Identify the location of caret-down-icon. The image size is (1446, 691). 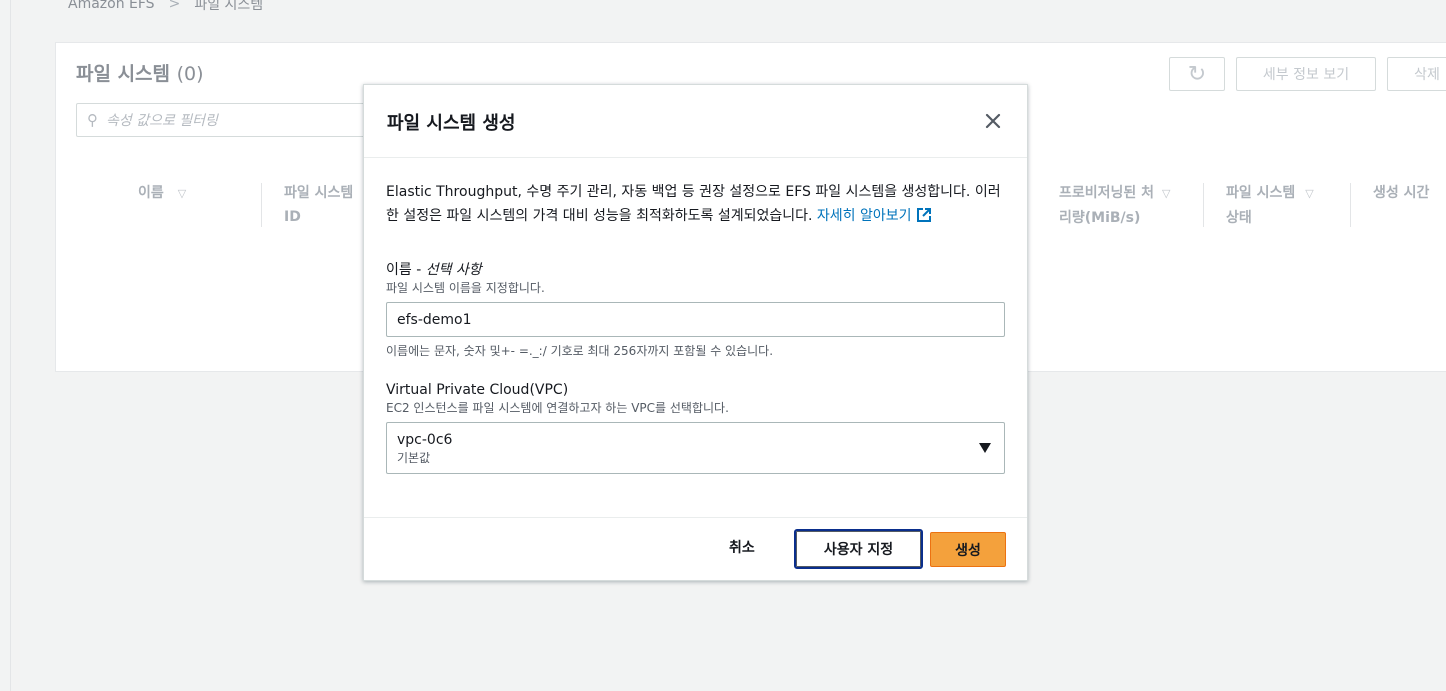
(985, 448).